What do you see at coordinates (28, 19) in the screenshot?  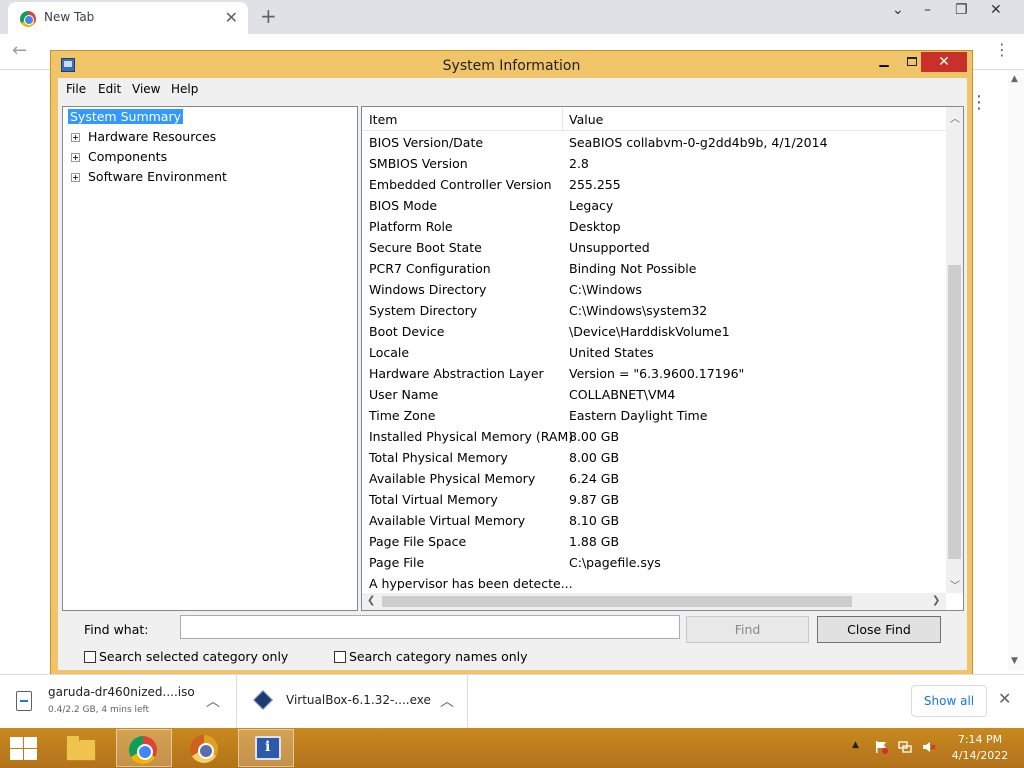 I see `chrome-favicon-icon` at bounding box center [28, 19].